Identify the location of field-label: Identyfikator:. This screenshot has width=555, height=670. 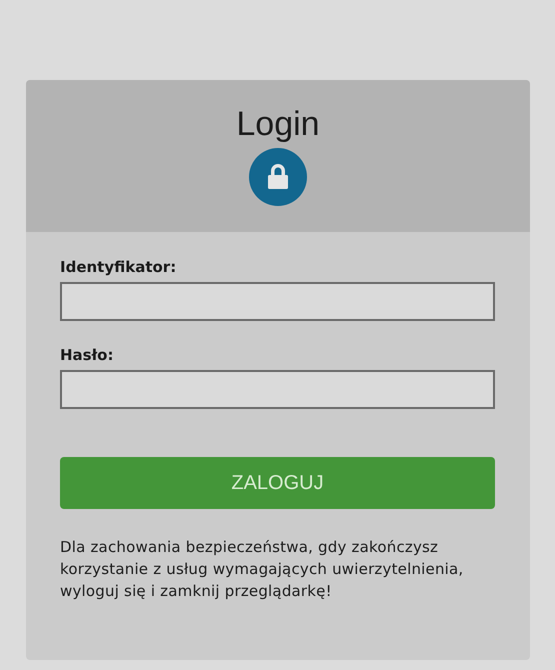
(119, 267).